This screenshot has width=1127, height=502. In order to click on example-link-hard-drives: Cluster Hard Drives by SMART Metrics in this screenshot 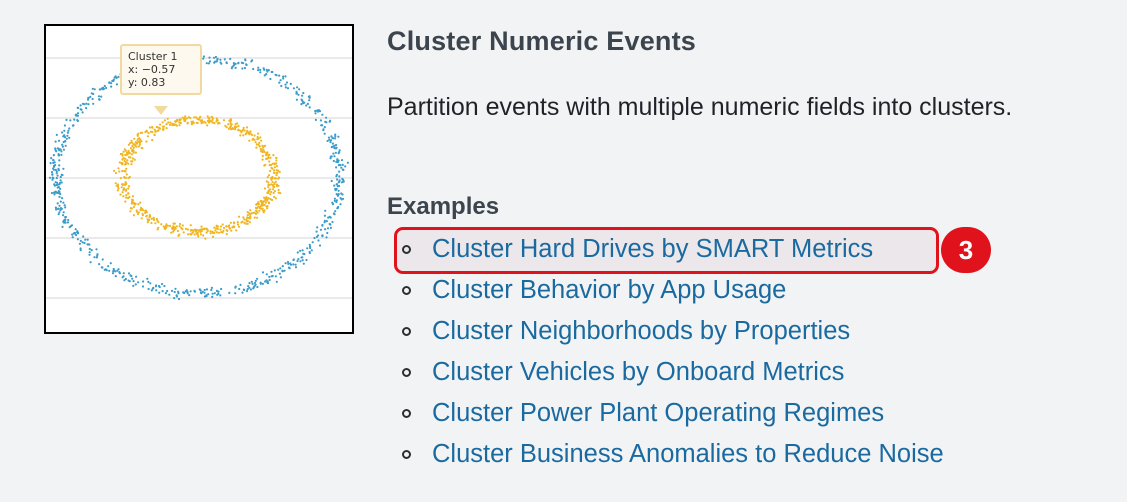, I will do `click(652, 249)`.